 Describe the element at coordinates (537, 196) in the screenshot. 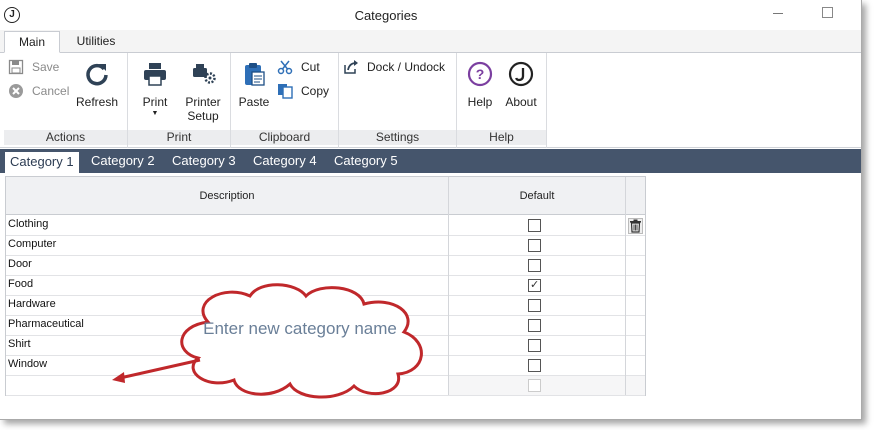

I see `column-header-default: Default` at that location.